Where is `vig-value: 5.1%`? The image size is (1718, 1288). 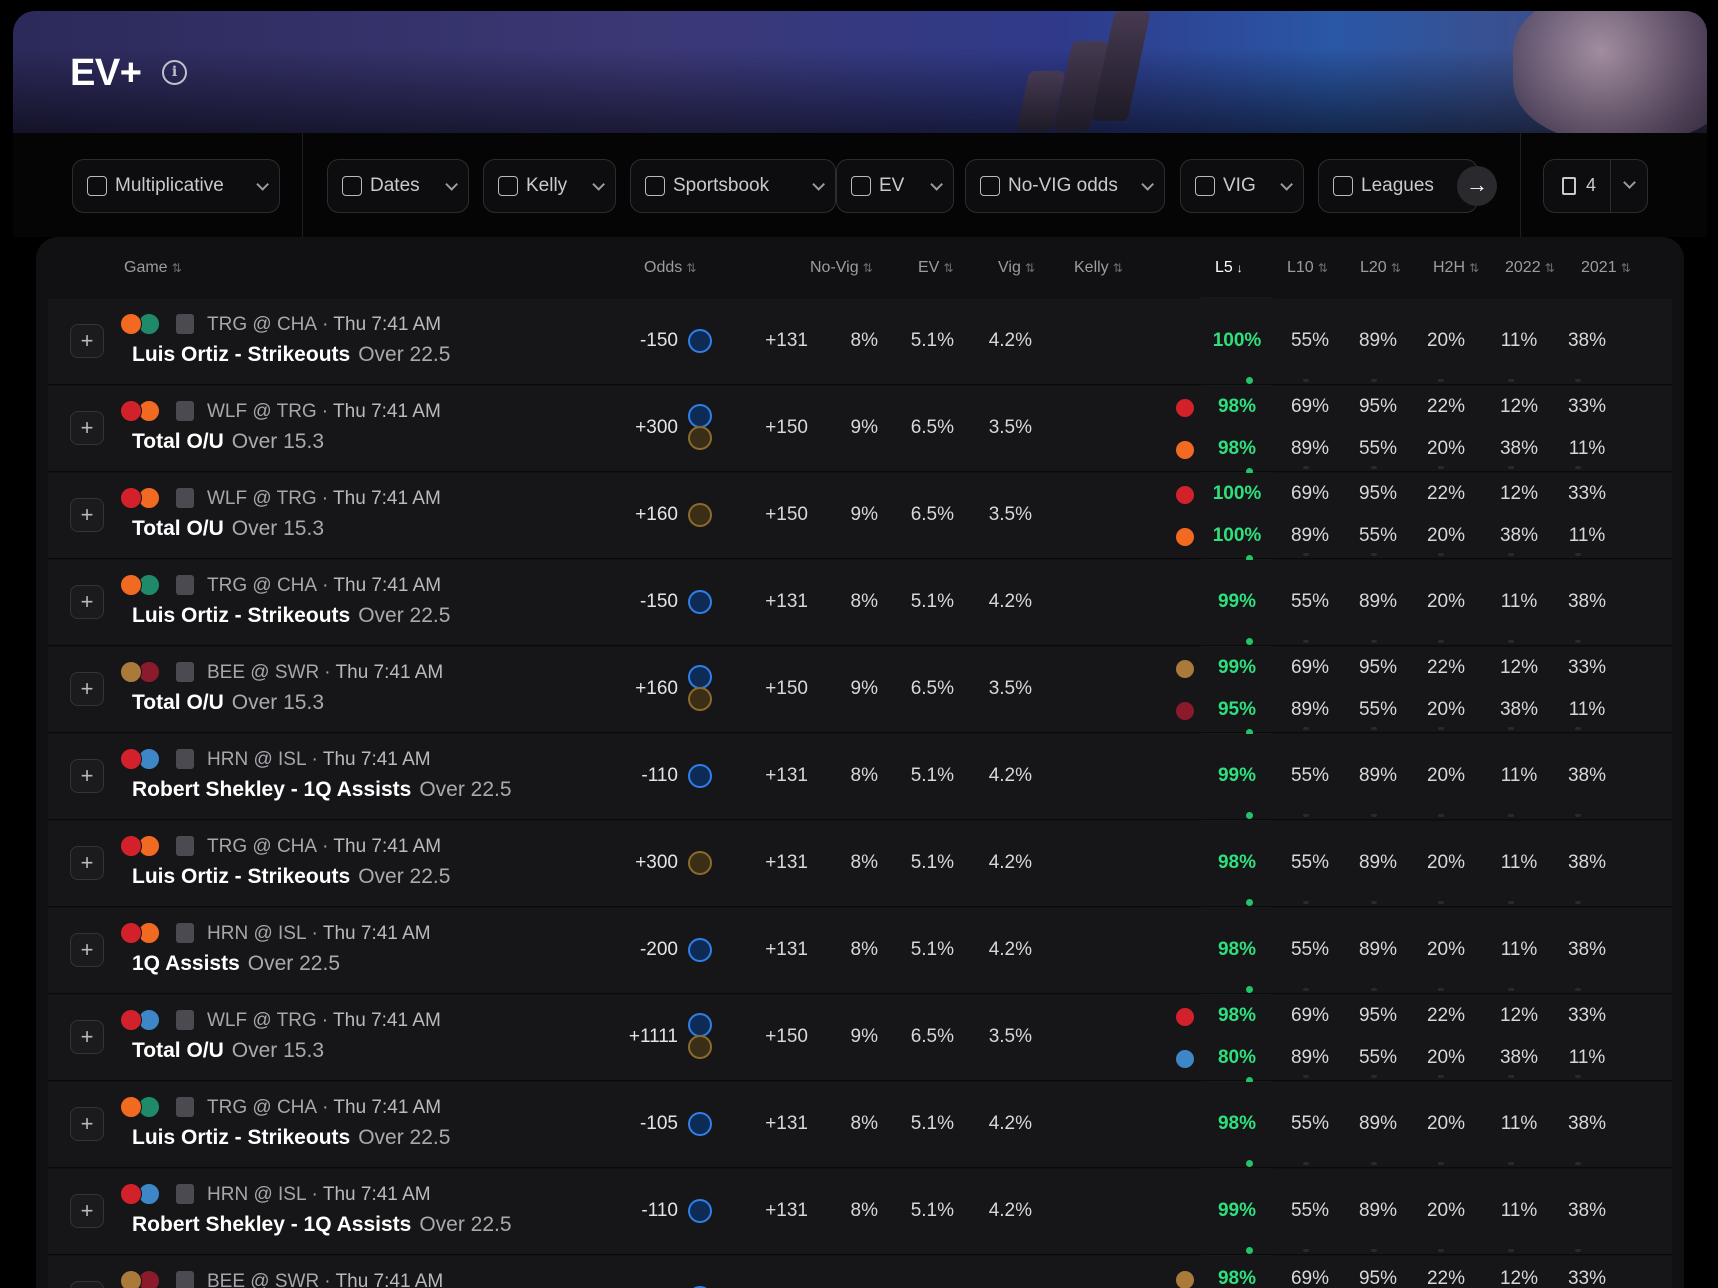 vig-value: 5.1% is located at coordinates (932, 949).